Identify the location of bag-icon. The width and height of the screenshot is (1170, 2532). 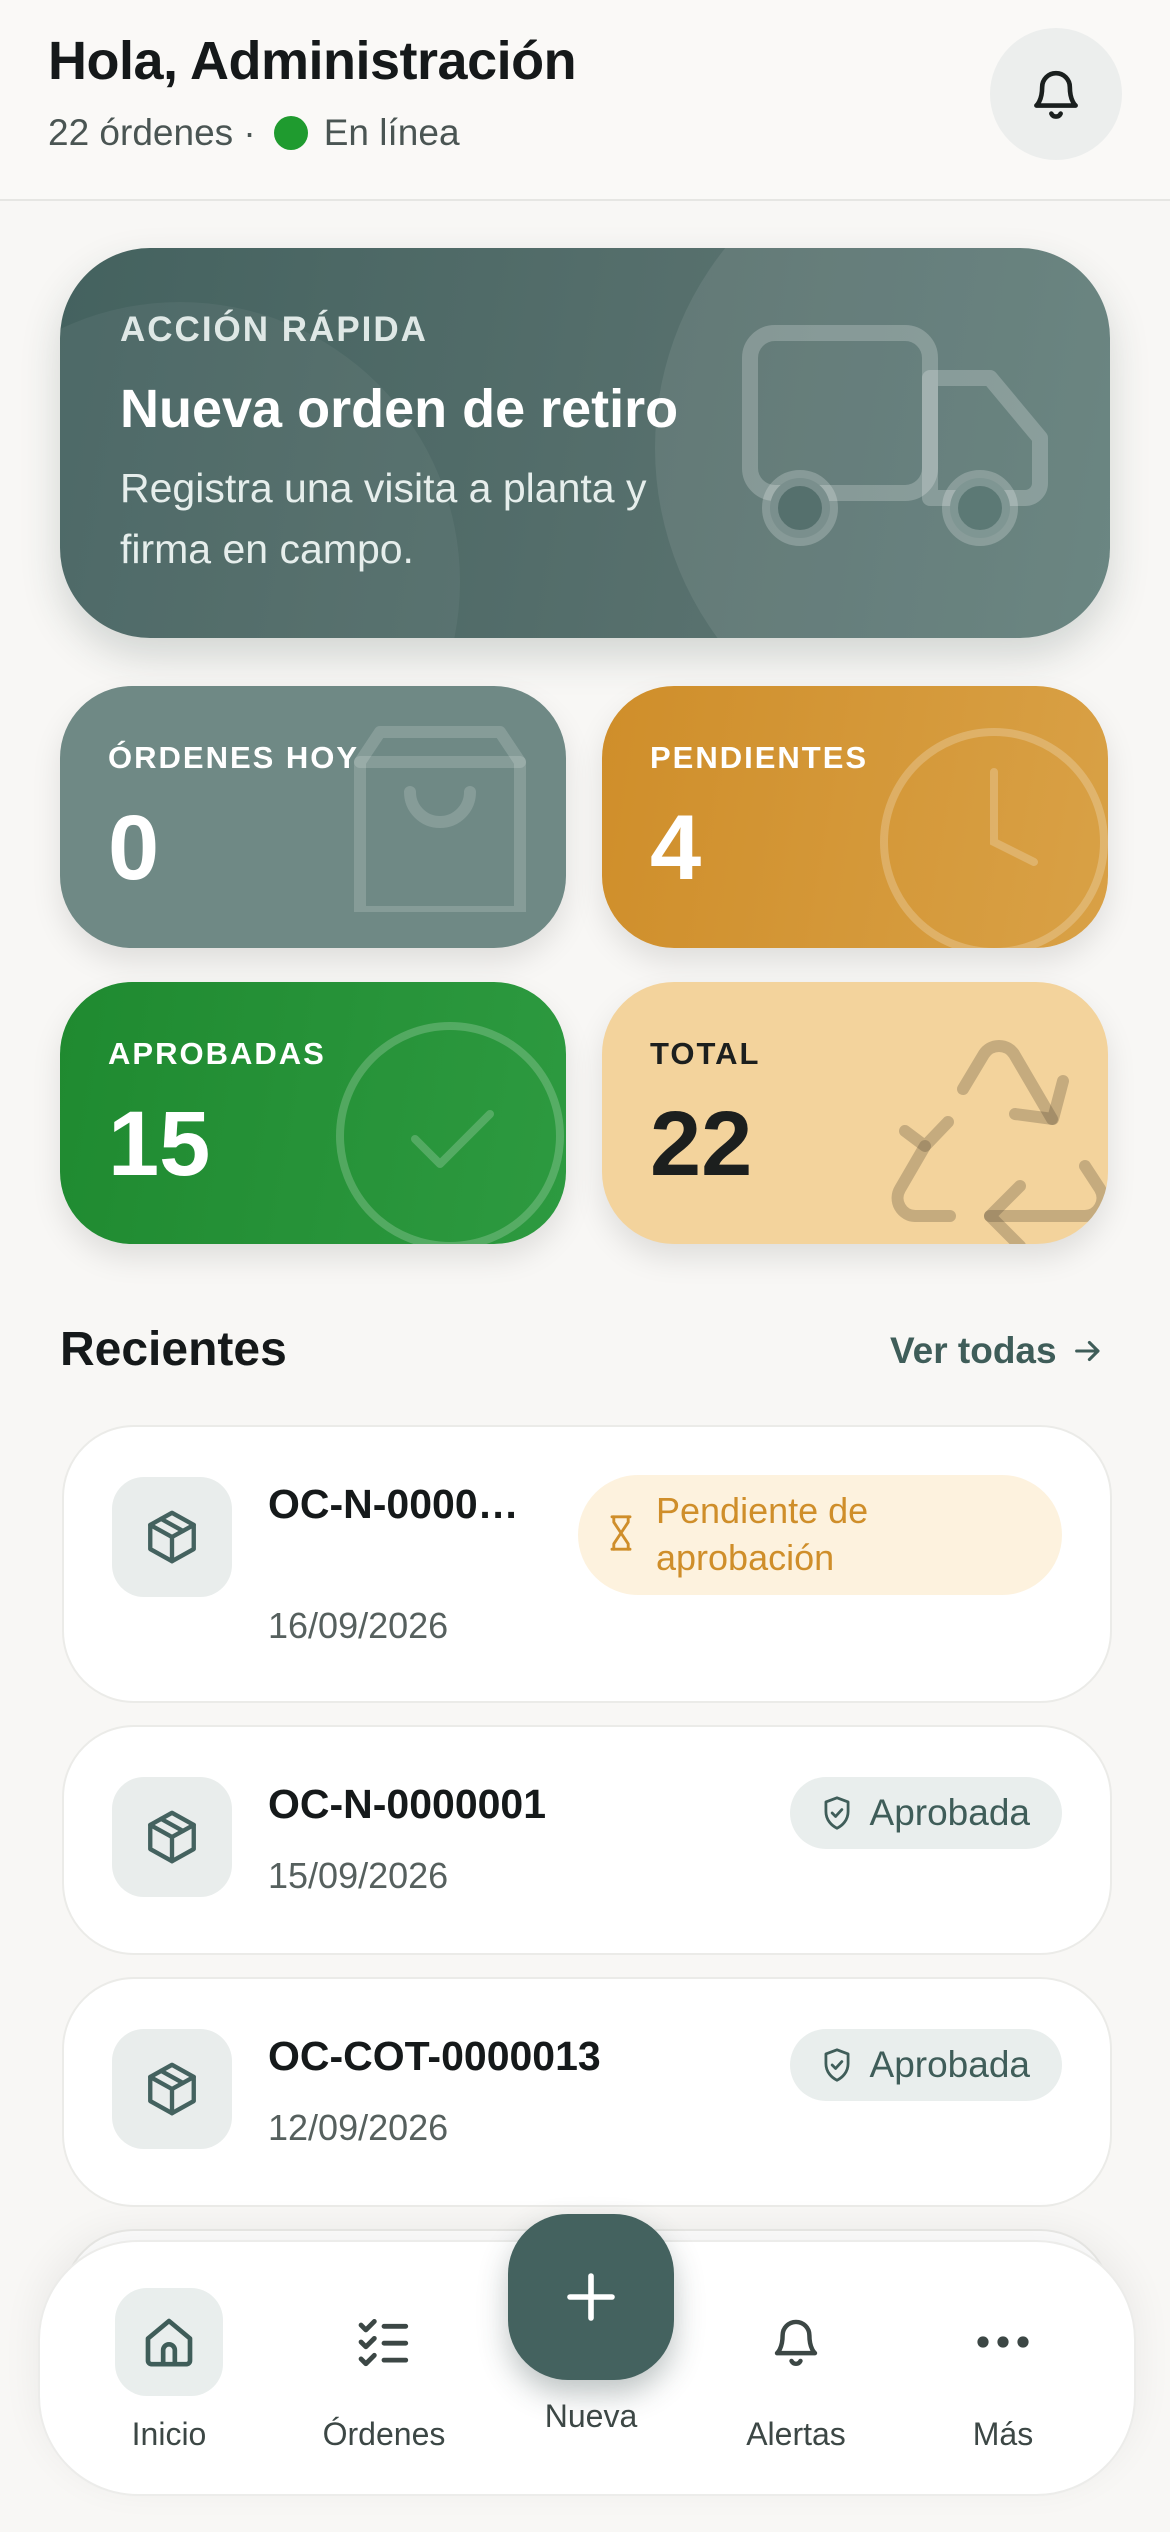
(440, 819).